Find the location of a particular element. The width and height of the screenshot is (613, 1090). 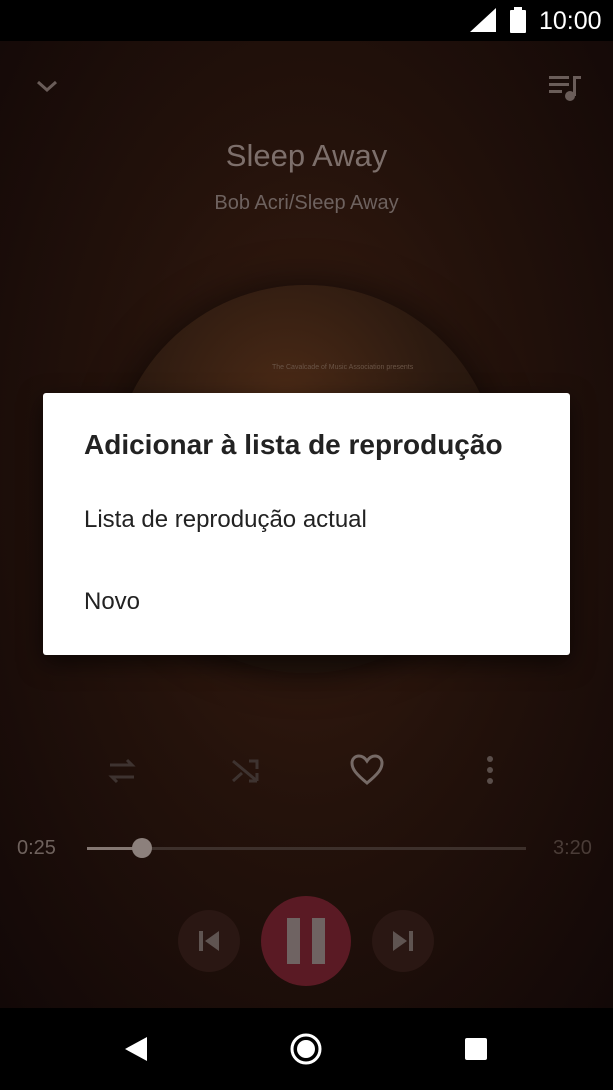

skip-next-icon is located at coordinates (403, 941).